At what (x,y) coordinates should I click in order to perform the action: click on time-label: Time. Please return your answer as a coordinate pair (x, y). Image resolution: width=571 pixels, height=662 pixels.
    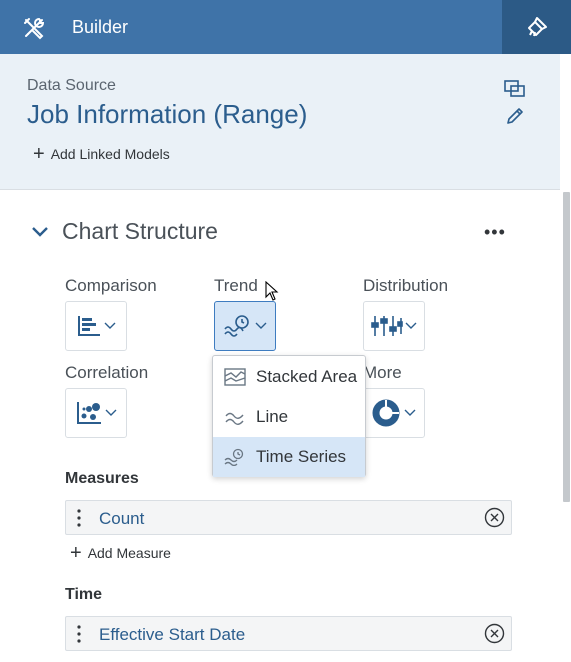
    Looking at the image, I should click on (84, 594).